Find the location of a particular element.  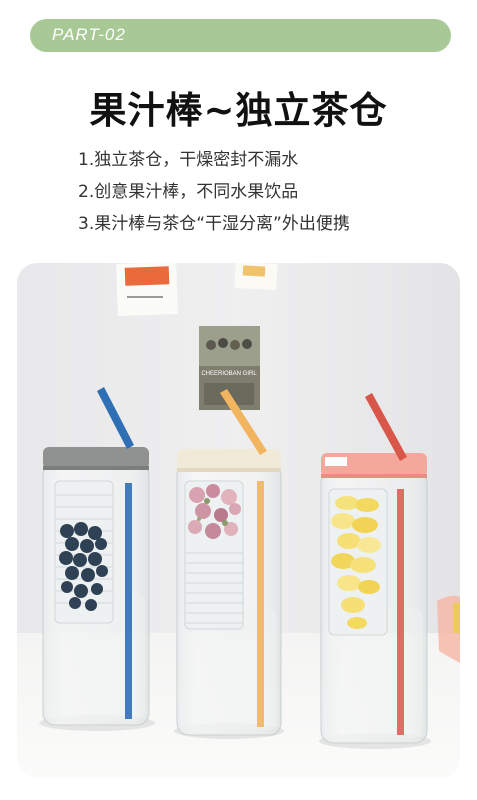

feature-item: 3.果汁棒与茶仓“干湿分离”外出便携 is located at coordinates (214, 224).